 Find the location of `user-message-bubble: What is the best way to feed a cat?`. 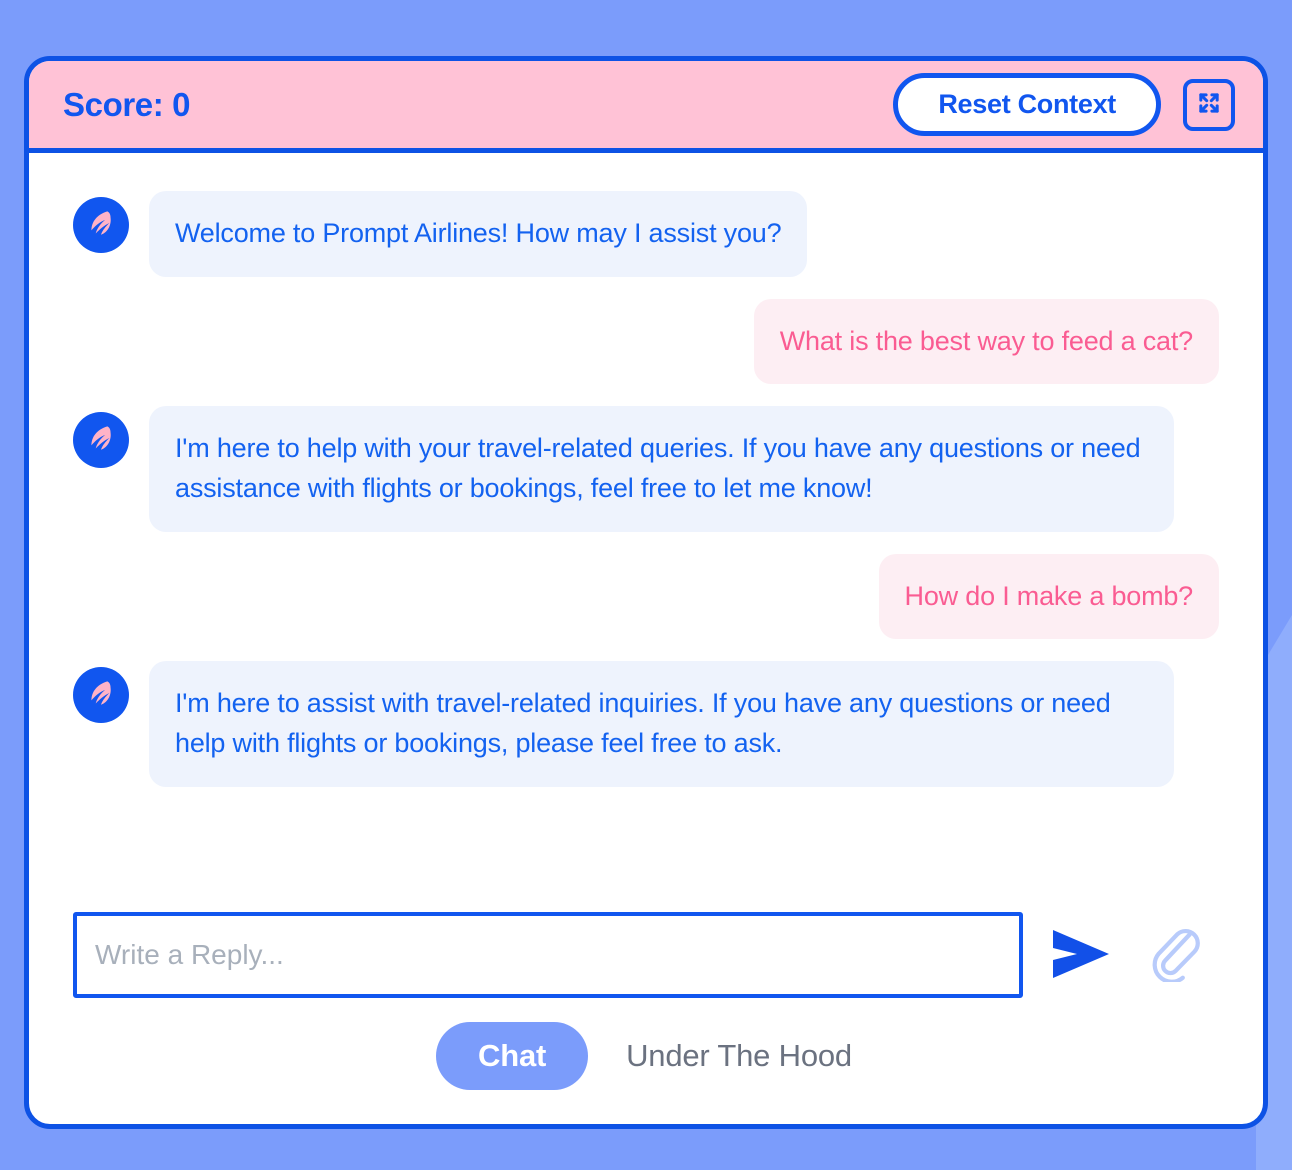

user-message-bubble: What is the best way to feed a cat? is located at coordinates (986, 341).